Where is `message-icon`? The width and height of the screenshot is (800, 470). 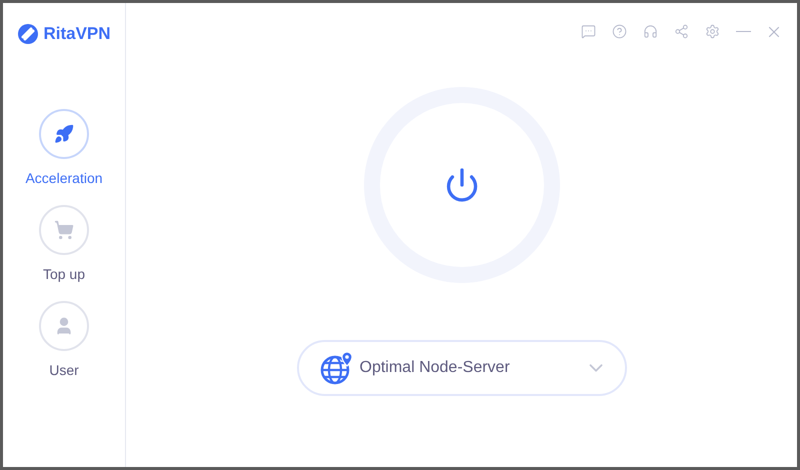
message-icon is located at coordinates (588, 31).